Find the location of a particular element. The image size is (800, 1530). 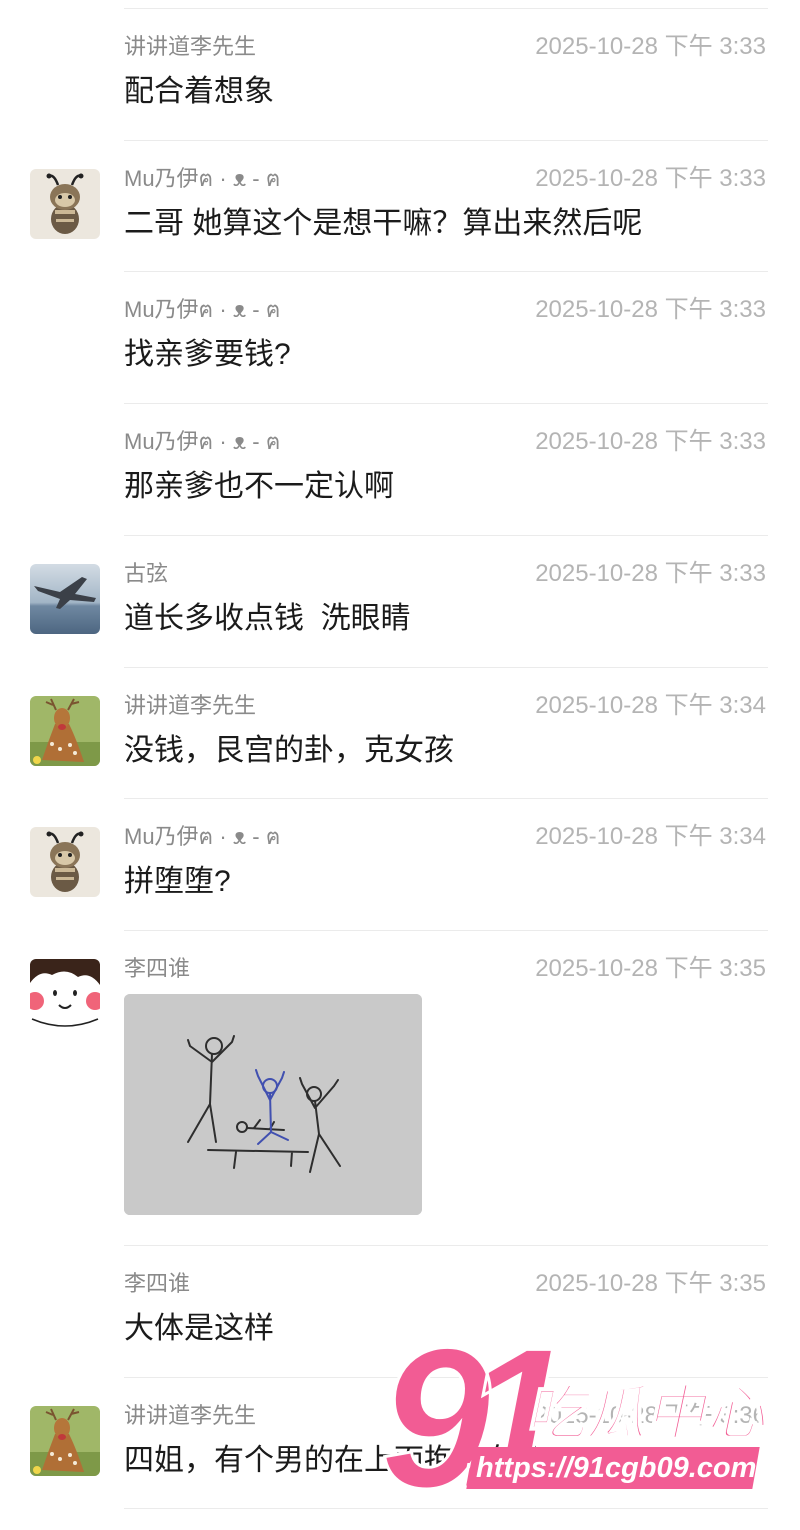

fighter-jet-avatar-icon is located at coordinates (65, 599).